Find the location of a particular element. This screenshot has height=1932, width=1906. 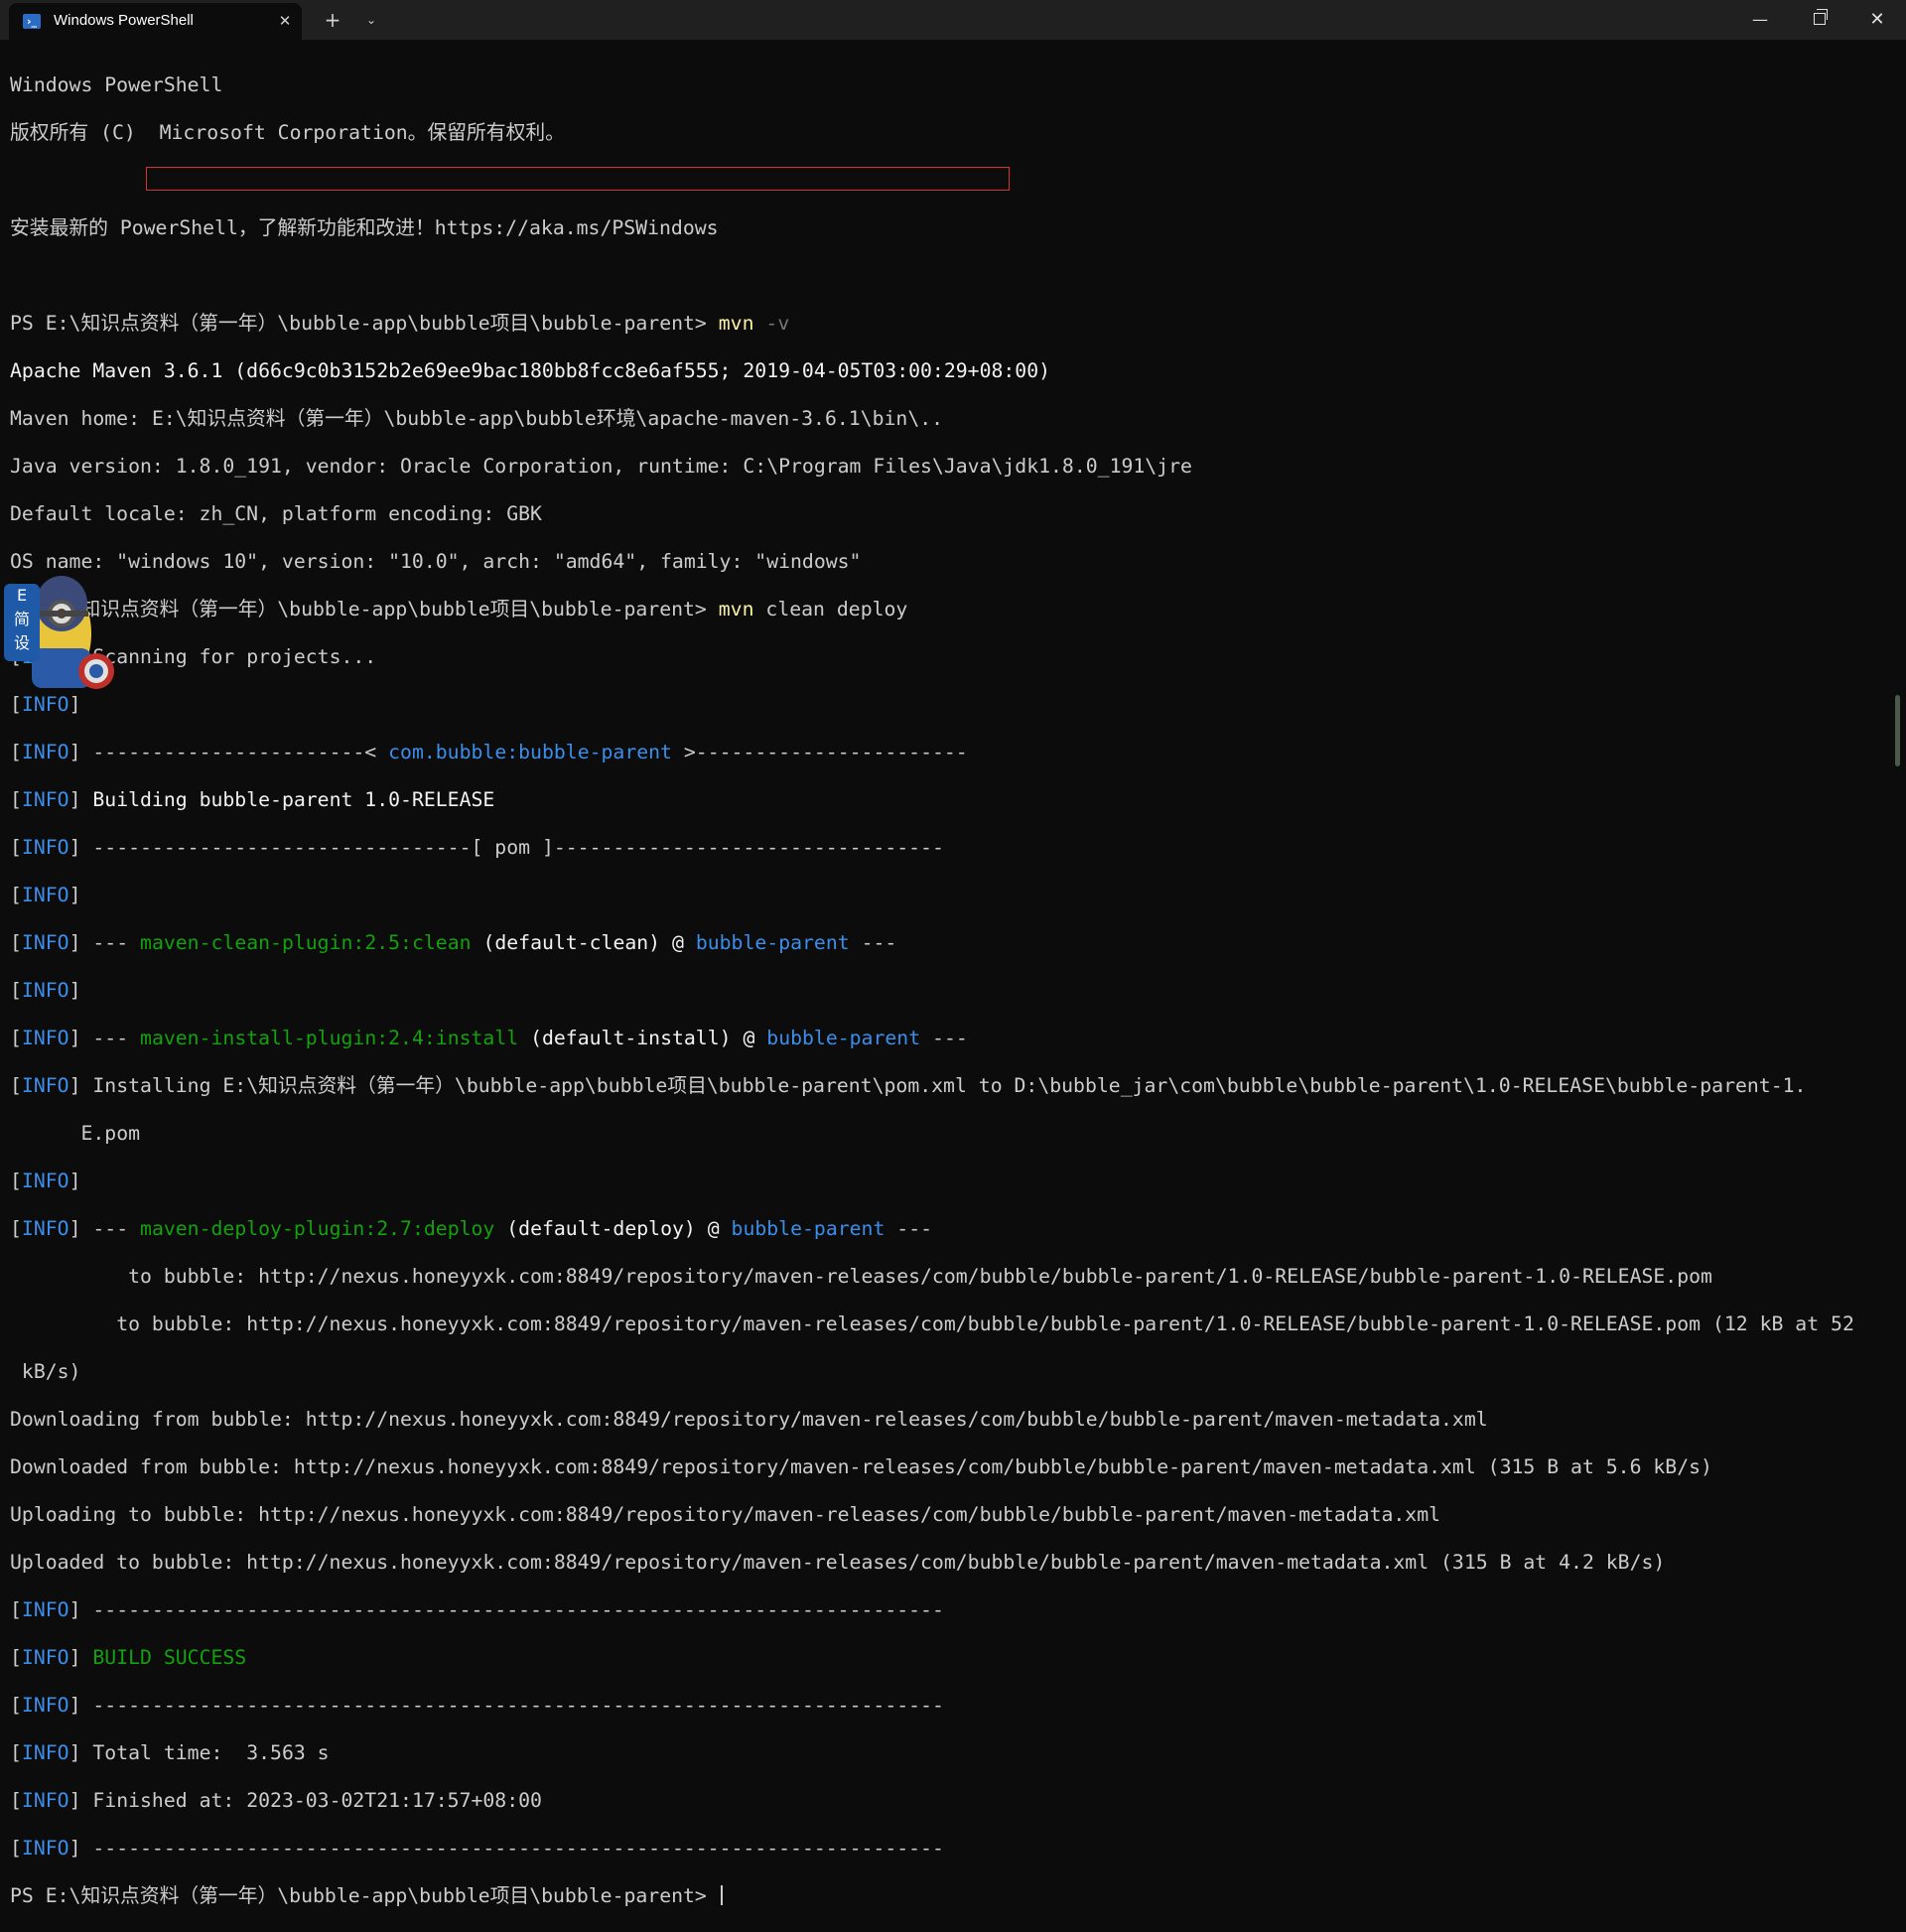

plugin-goal: (default-deploy) @ is located at coordinates (613, 1228).